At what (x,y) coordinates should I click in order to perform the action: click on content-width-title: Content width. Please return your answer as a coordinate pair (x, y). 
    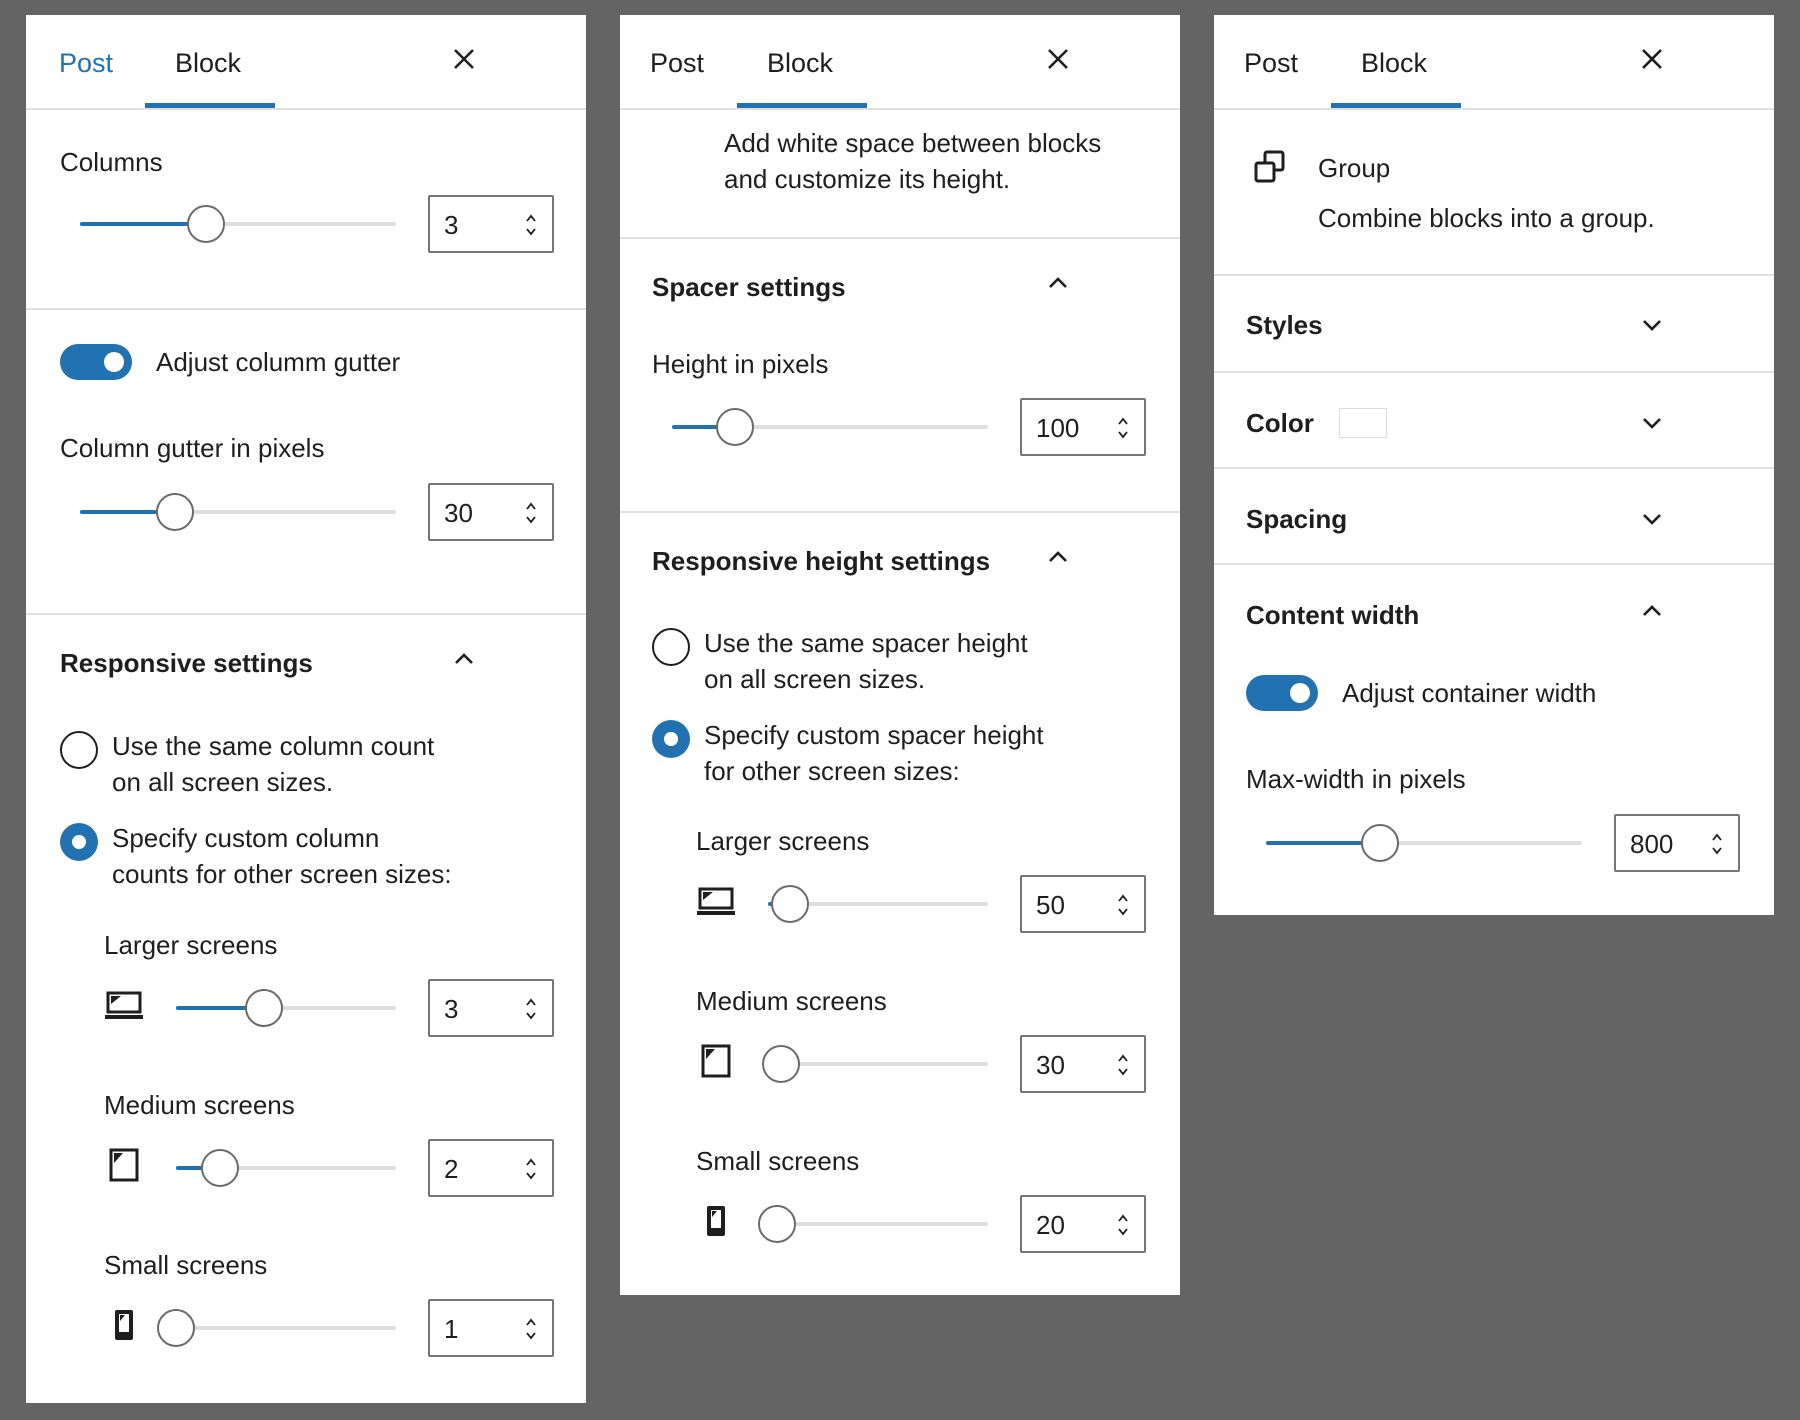
    Looking at the image, I should click on (1332, 615).